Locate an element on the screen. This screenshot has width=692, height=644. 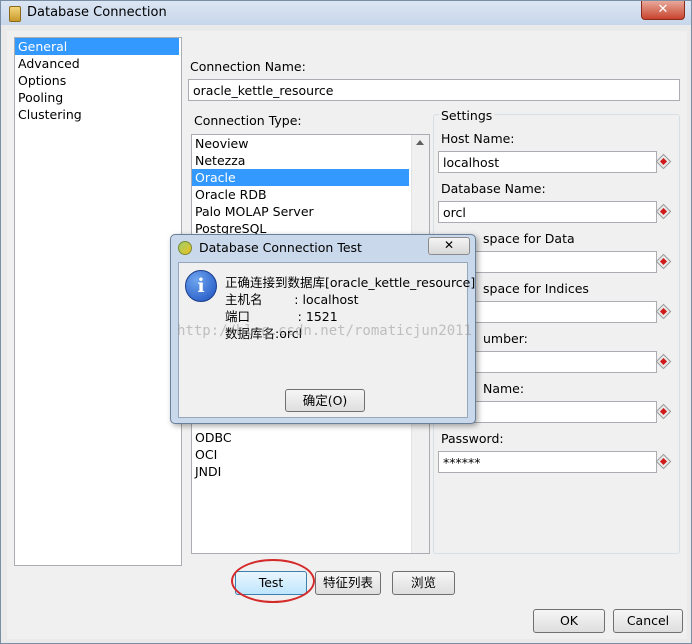
connection-name-input: oracle_kettle_resource is located at coordinates (434, 90).